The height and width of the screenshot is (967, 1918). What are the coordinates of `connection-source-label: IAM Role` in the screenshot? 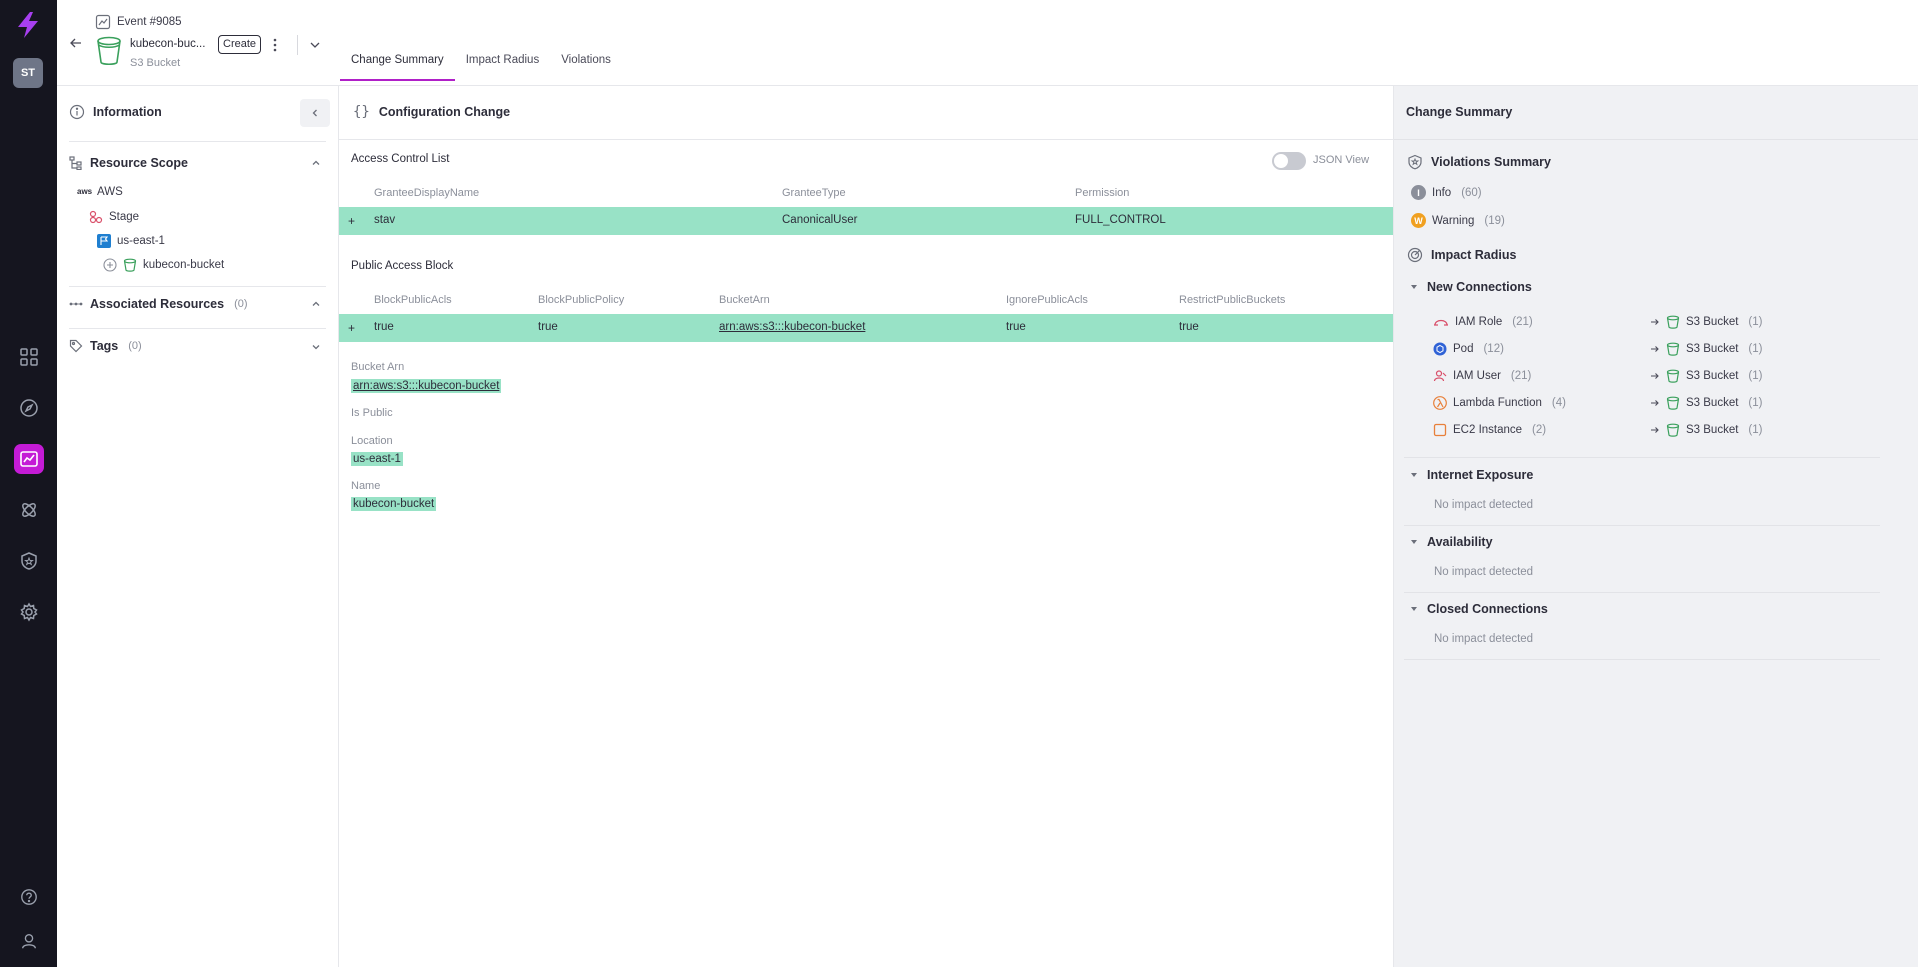 It's located at (1479, 322).